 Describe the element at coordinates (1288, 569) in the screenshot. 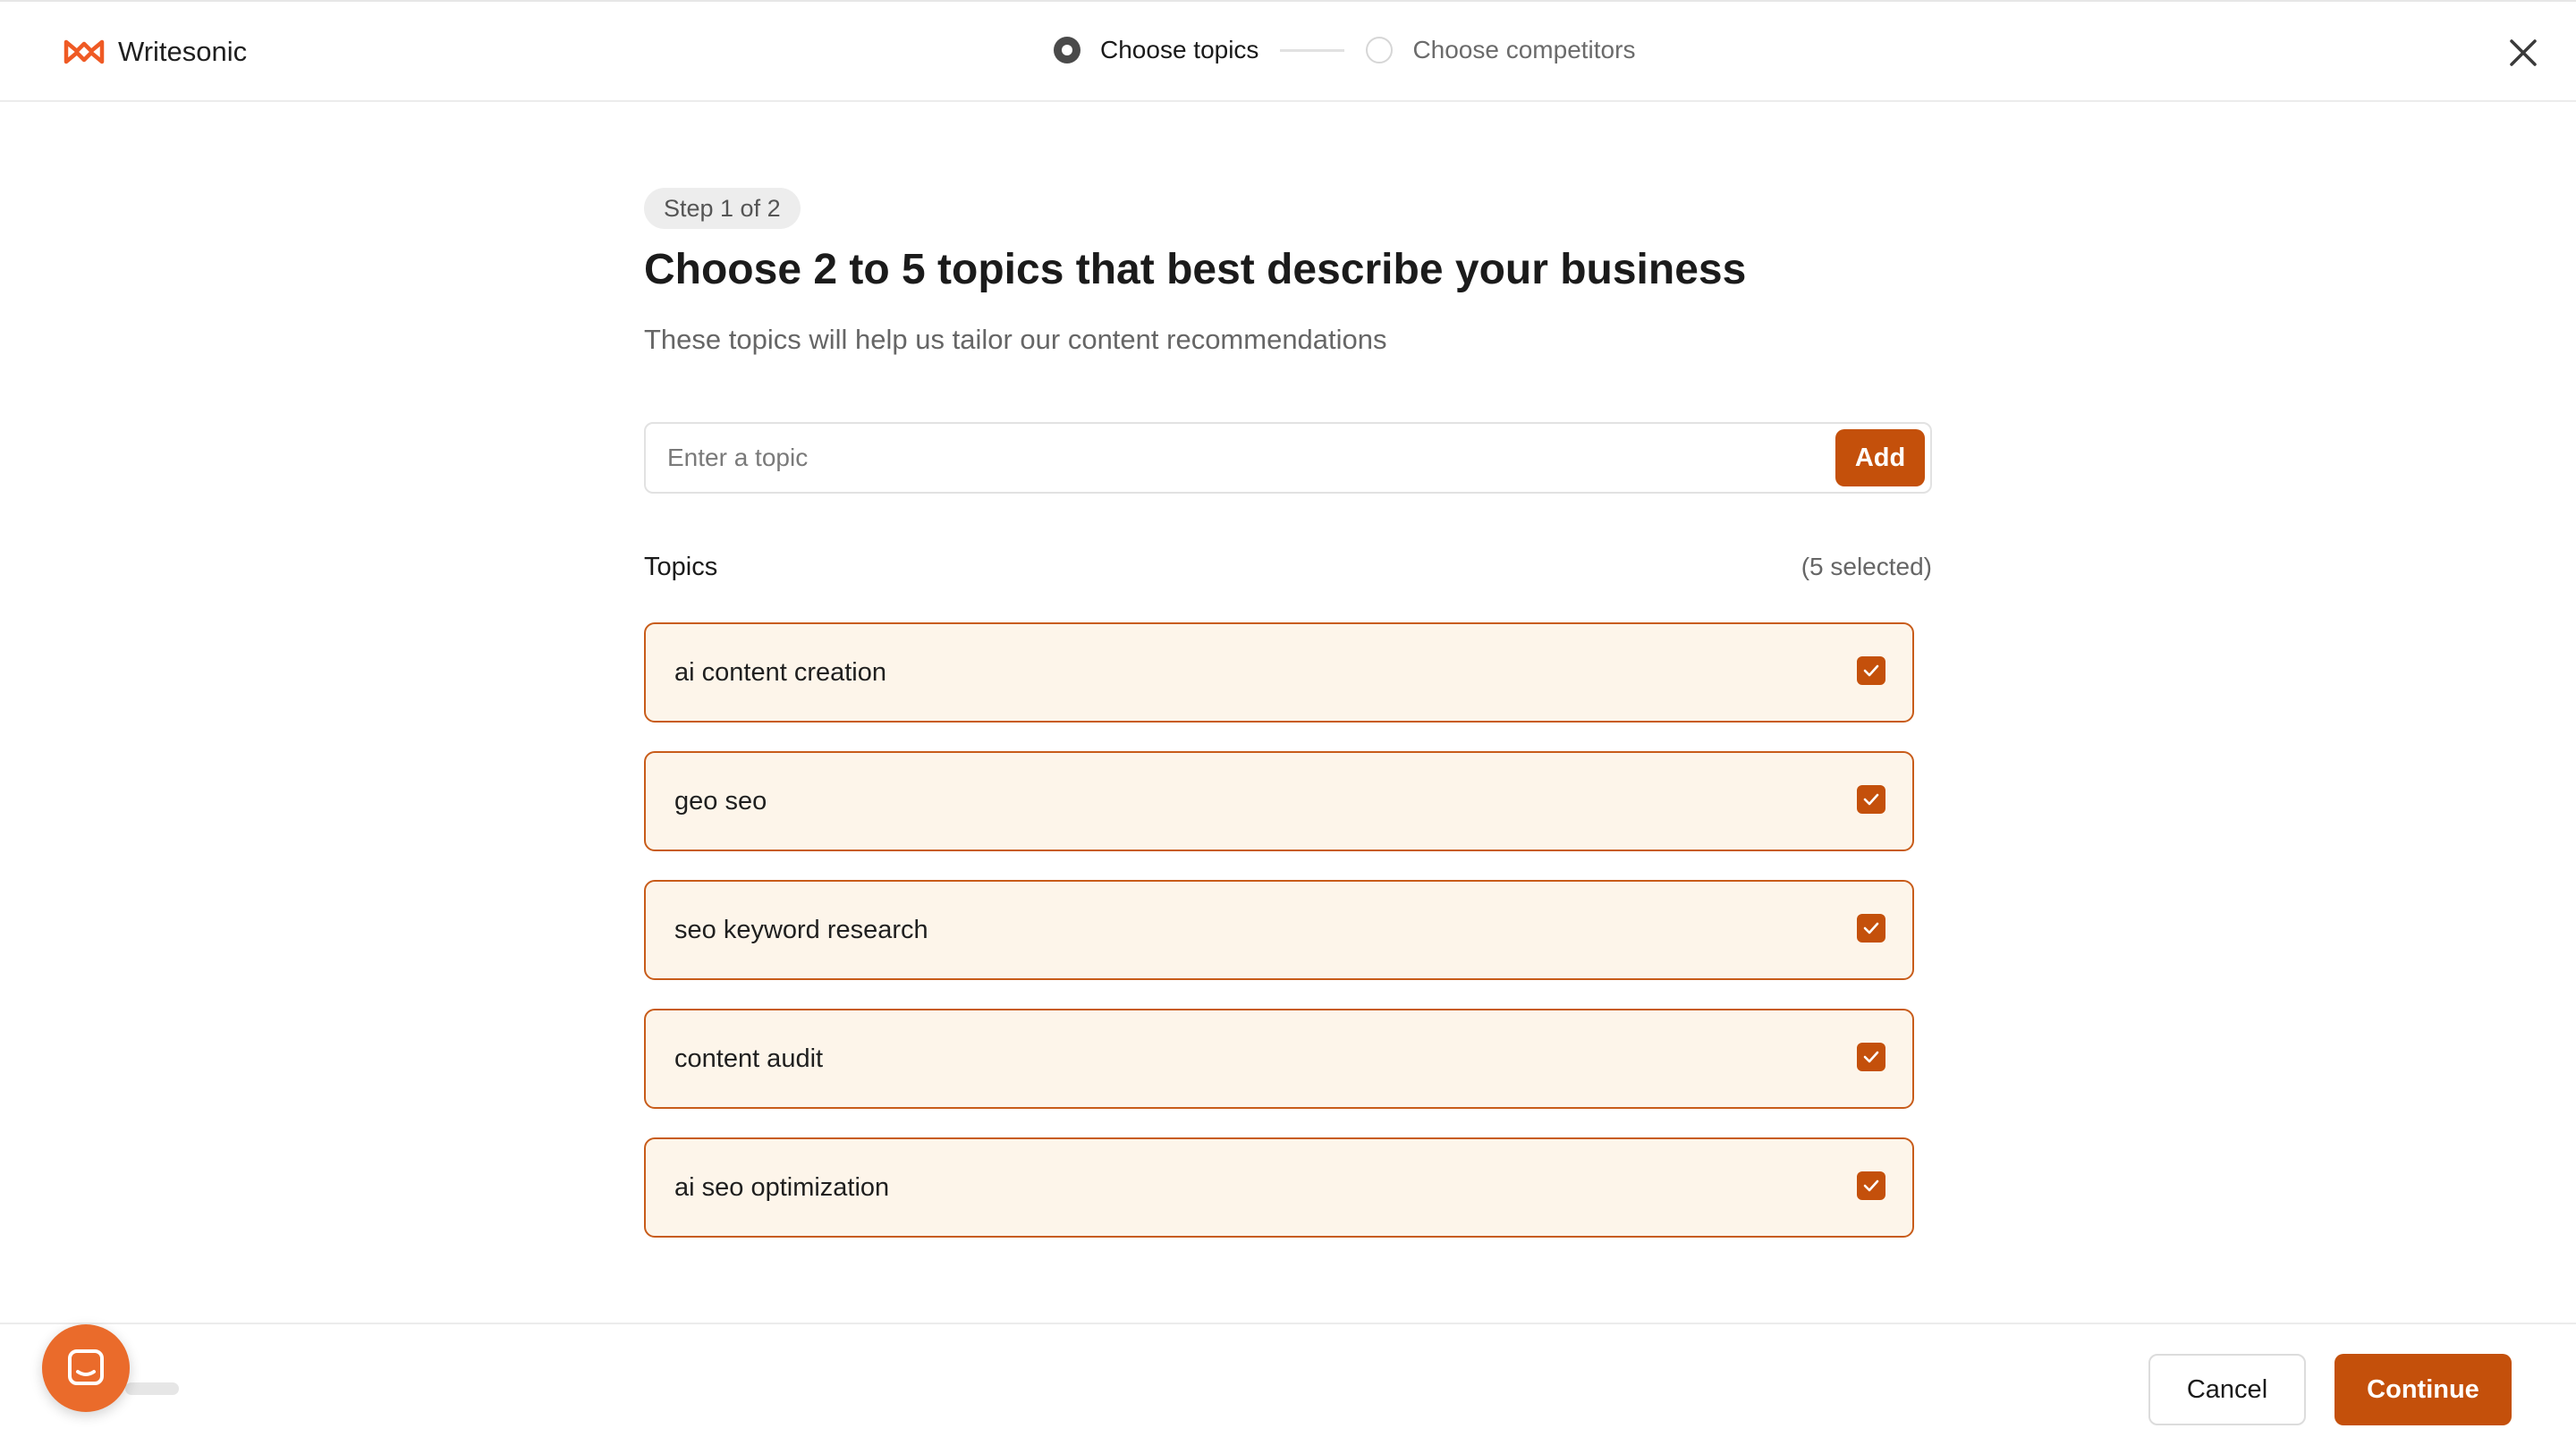

I see `topics-header: Topics (5 selected)` at that location.